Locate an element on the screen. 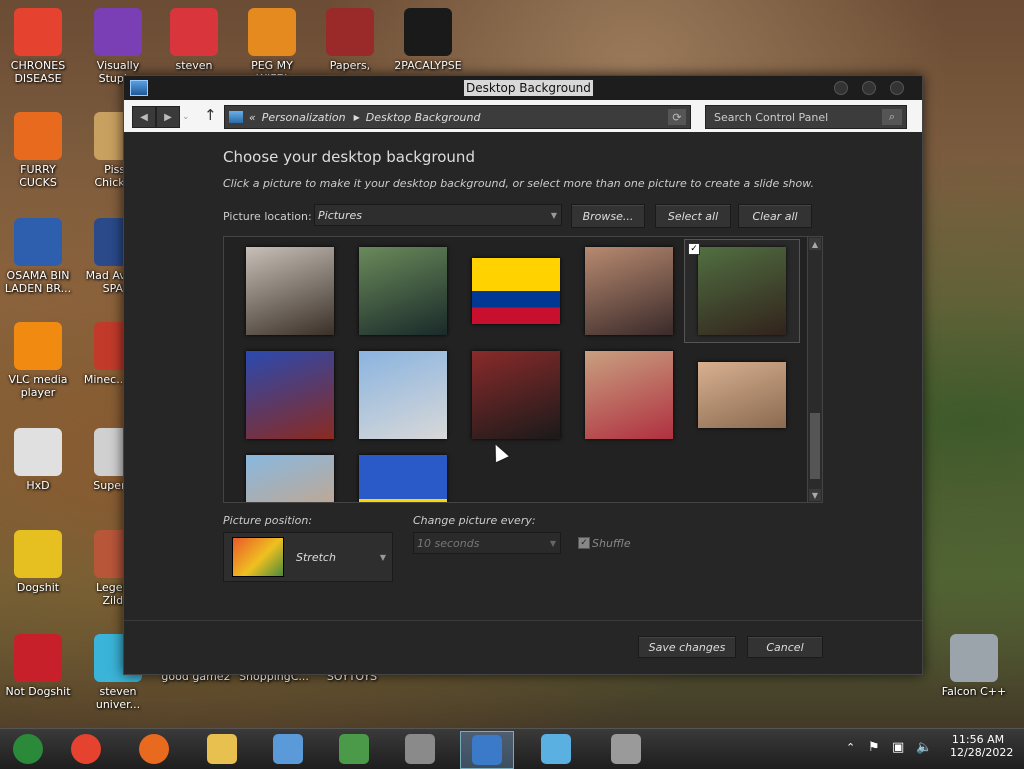 The height and width of the screenshot is (769, 1024). search-icon: ⌕ is located at coordinates (892, 117).